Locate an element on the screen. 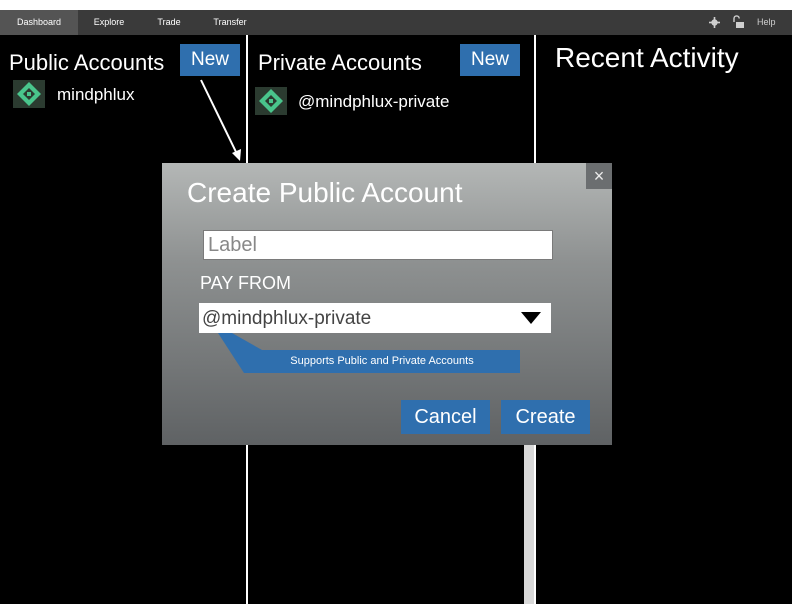 This screenshot has width=792, height=612. account-name: @mindphlux-private is located at coordinates (373, 102).